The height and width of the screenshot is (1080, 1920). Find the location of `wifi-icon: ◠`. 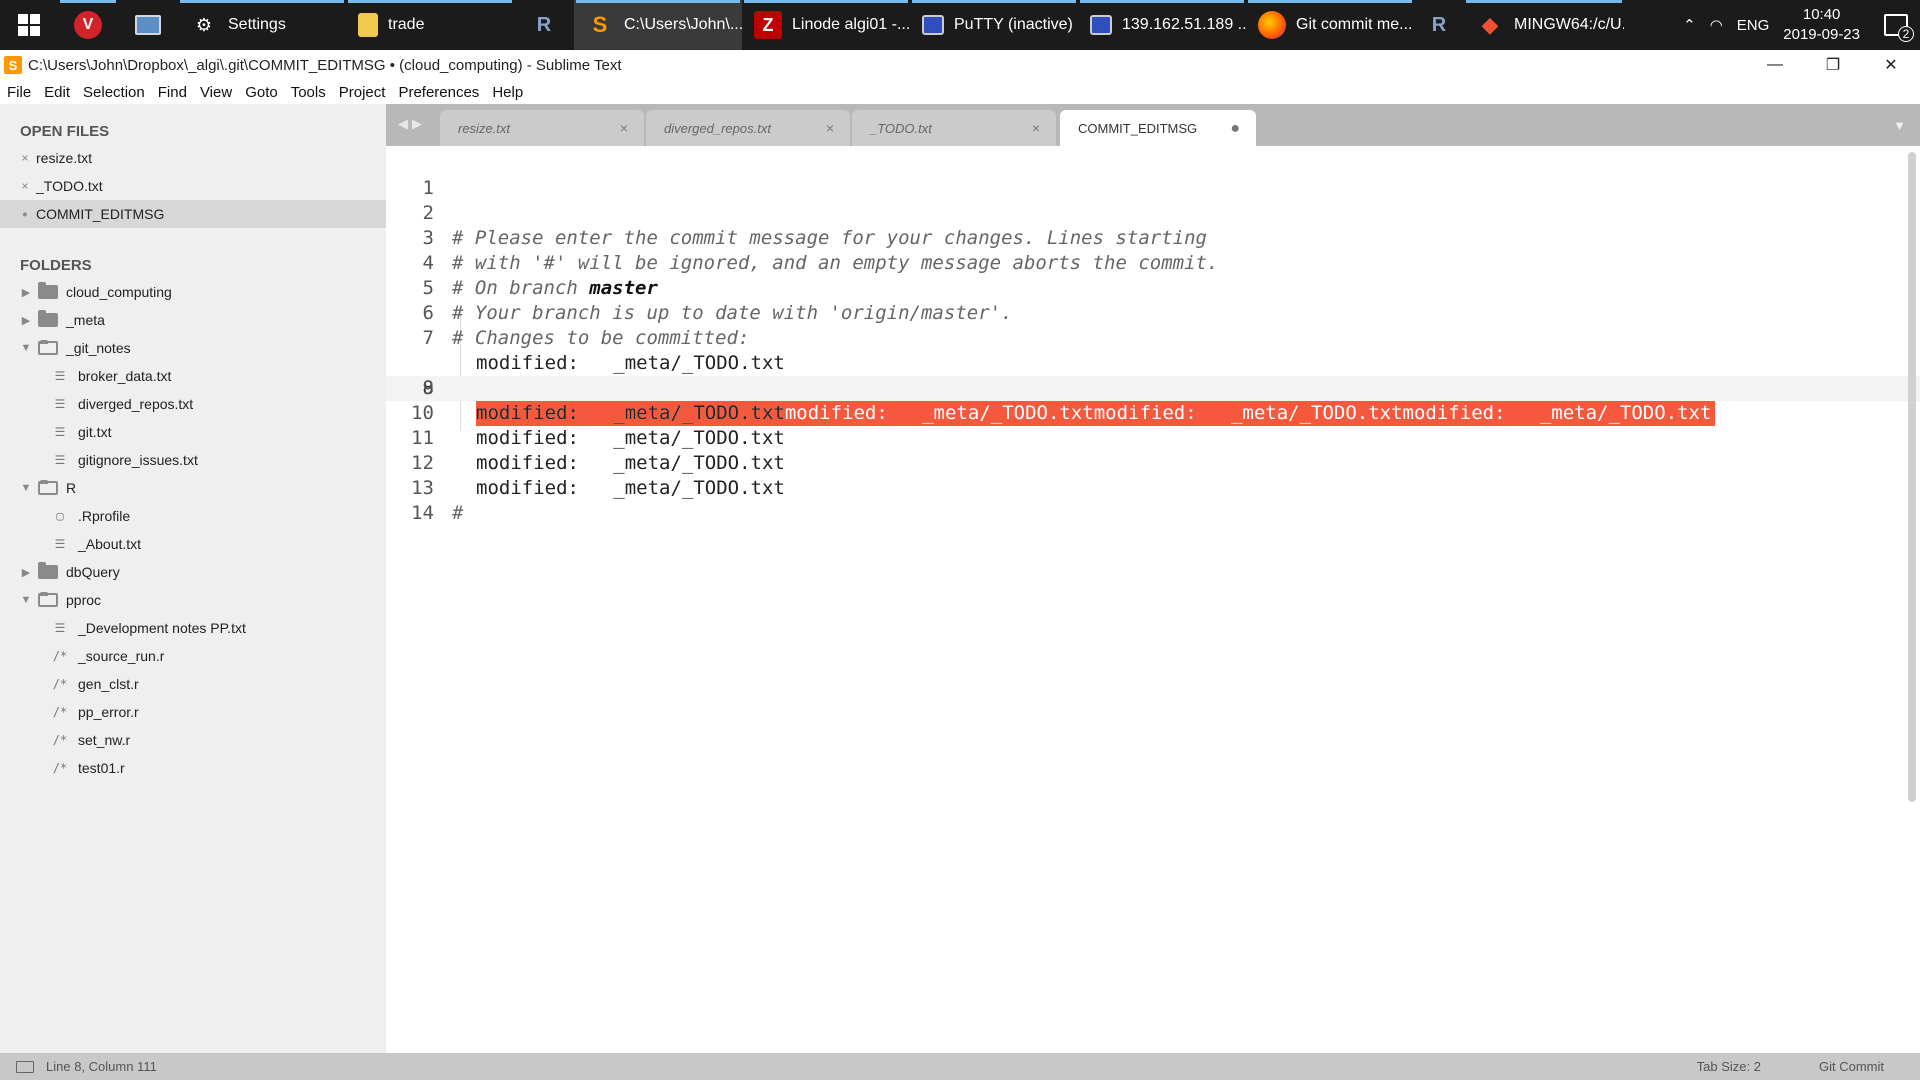

wifi-icon: ◠ is located at coordinates (1716, 25).